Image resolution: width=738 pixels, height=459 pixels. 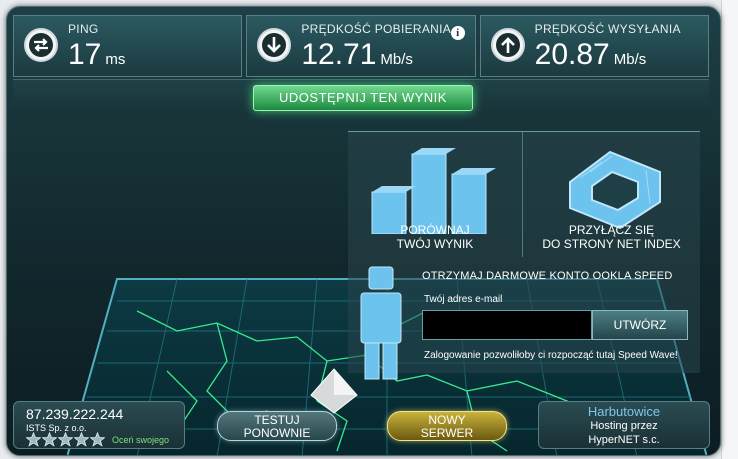 I want to click on download-value: 12.71 Mb/s, so click(x=357, y=54).